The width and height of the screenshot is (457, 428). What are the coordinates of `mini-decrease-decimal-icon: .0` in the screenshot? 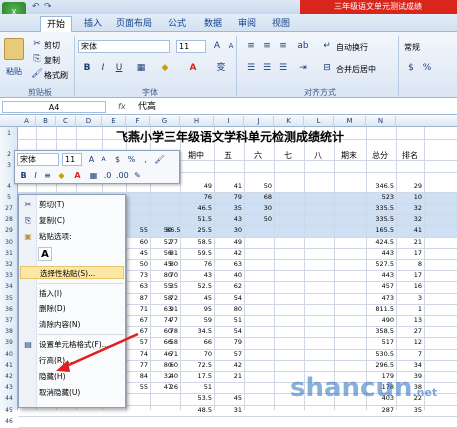 It's located at (107, 175).